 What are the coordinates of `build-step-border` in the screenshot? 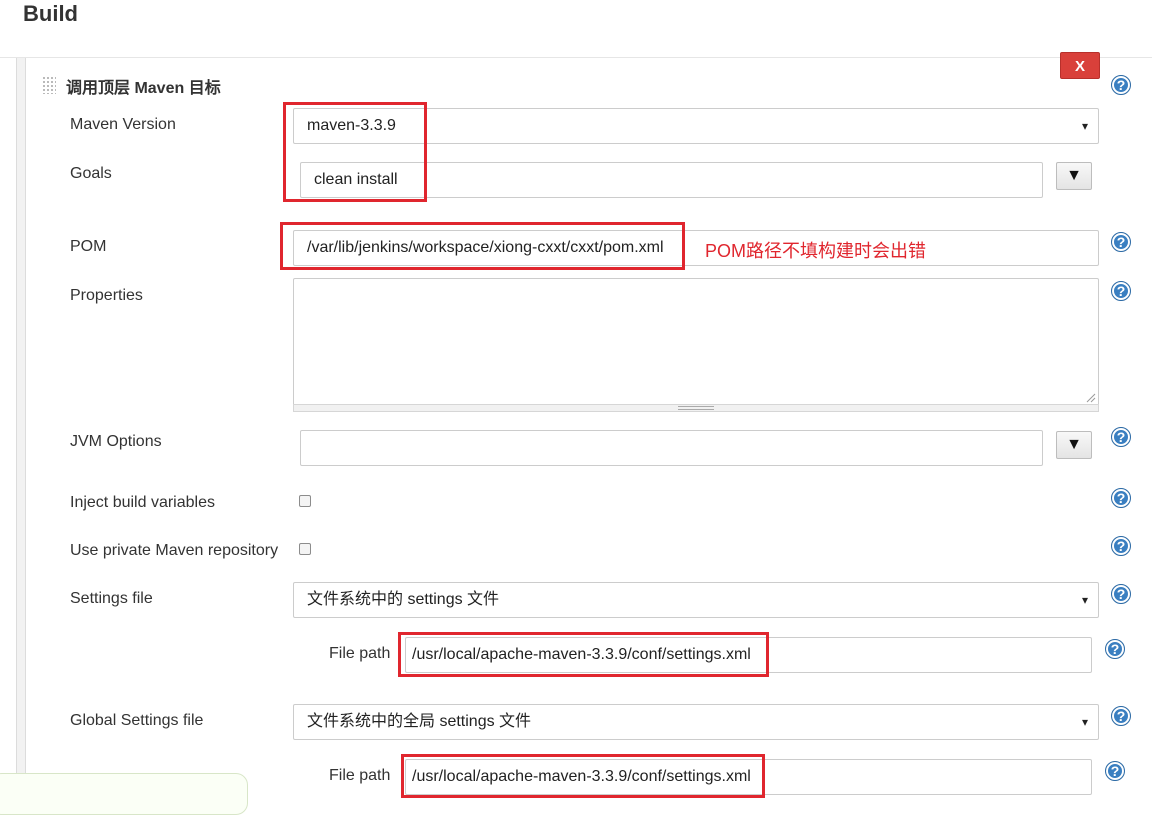 It's located at (21, 428).